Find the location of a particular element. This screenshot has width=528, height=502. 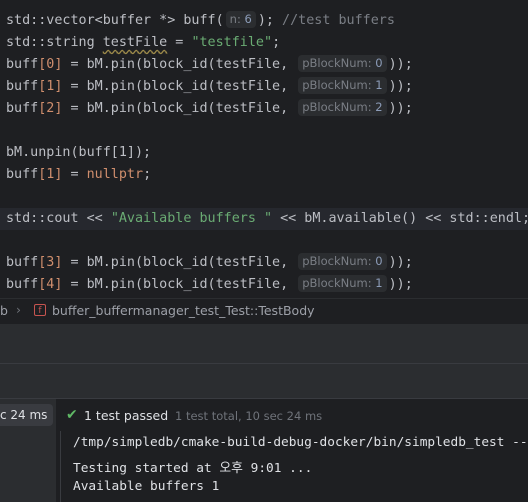

code-line: std::string testFile = "testfile"; is located at coordinates (143, 43).